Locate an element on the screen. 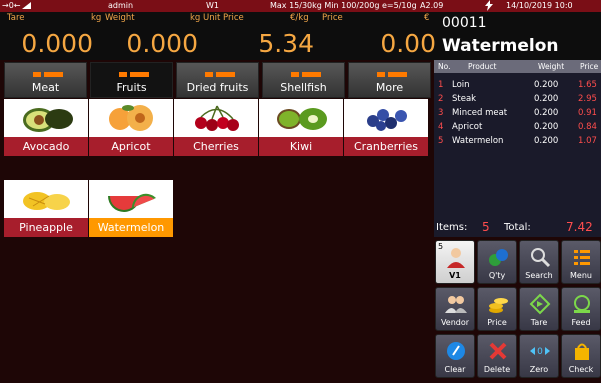  item-apricot: Apricot is located at coordinates (131, 127).